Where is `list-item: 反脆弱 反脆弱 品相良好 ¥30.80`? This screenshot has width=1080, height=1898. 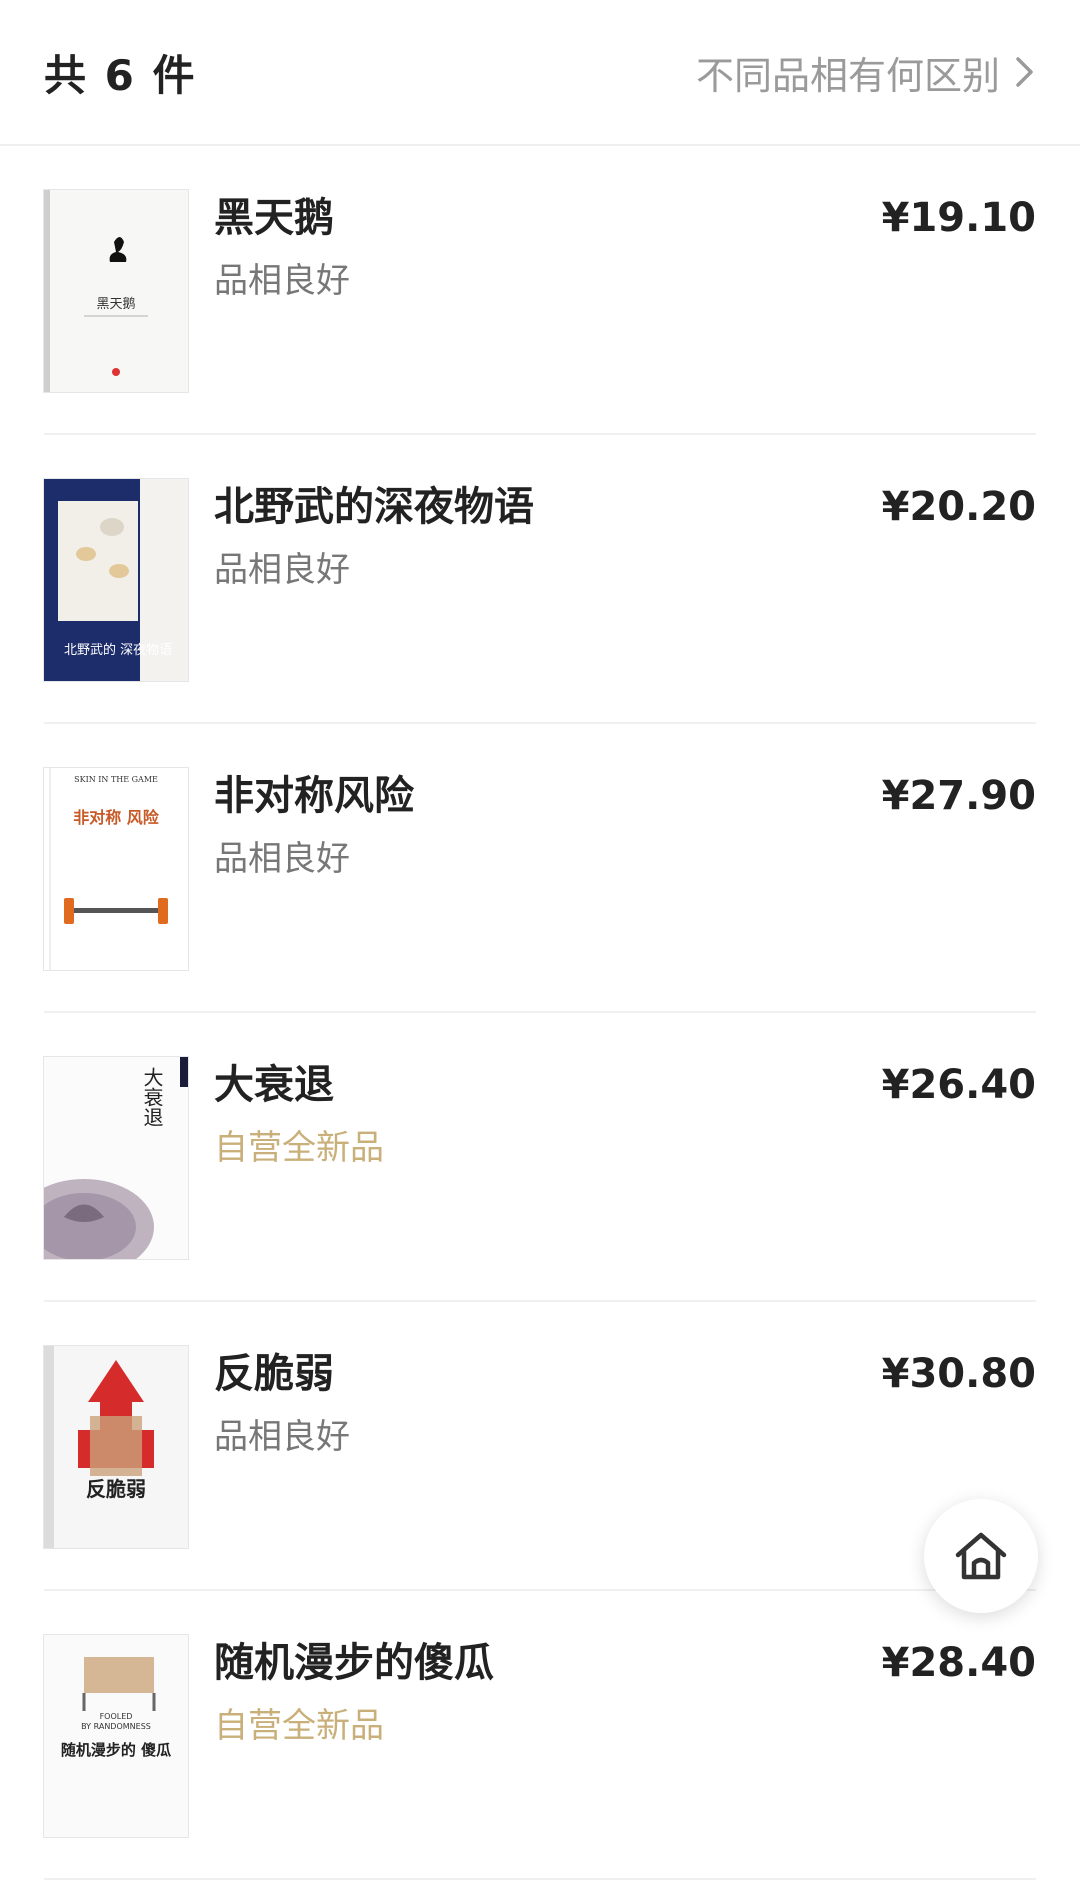 list-item: 反脆弱 反脆弱 品相良好 ¥30.80 is located at coordinates (540, 1446).